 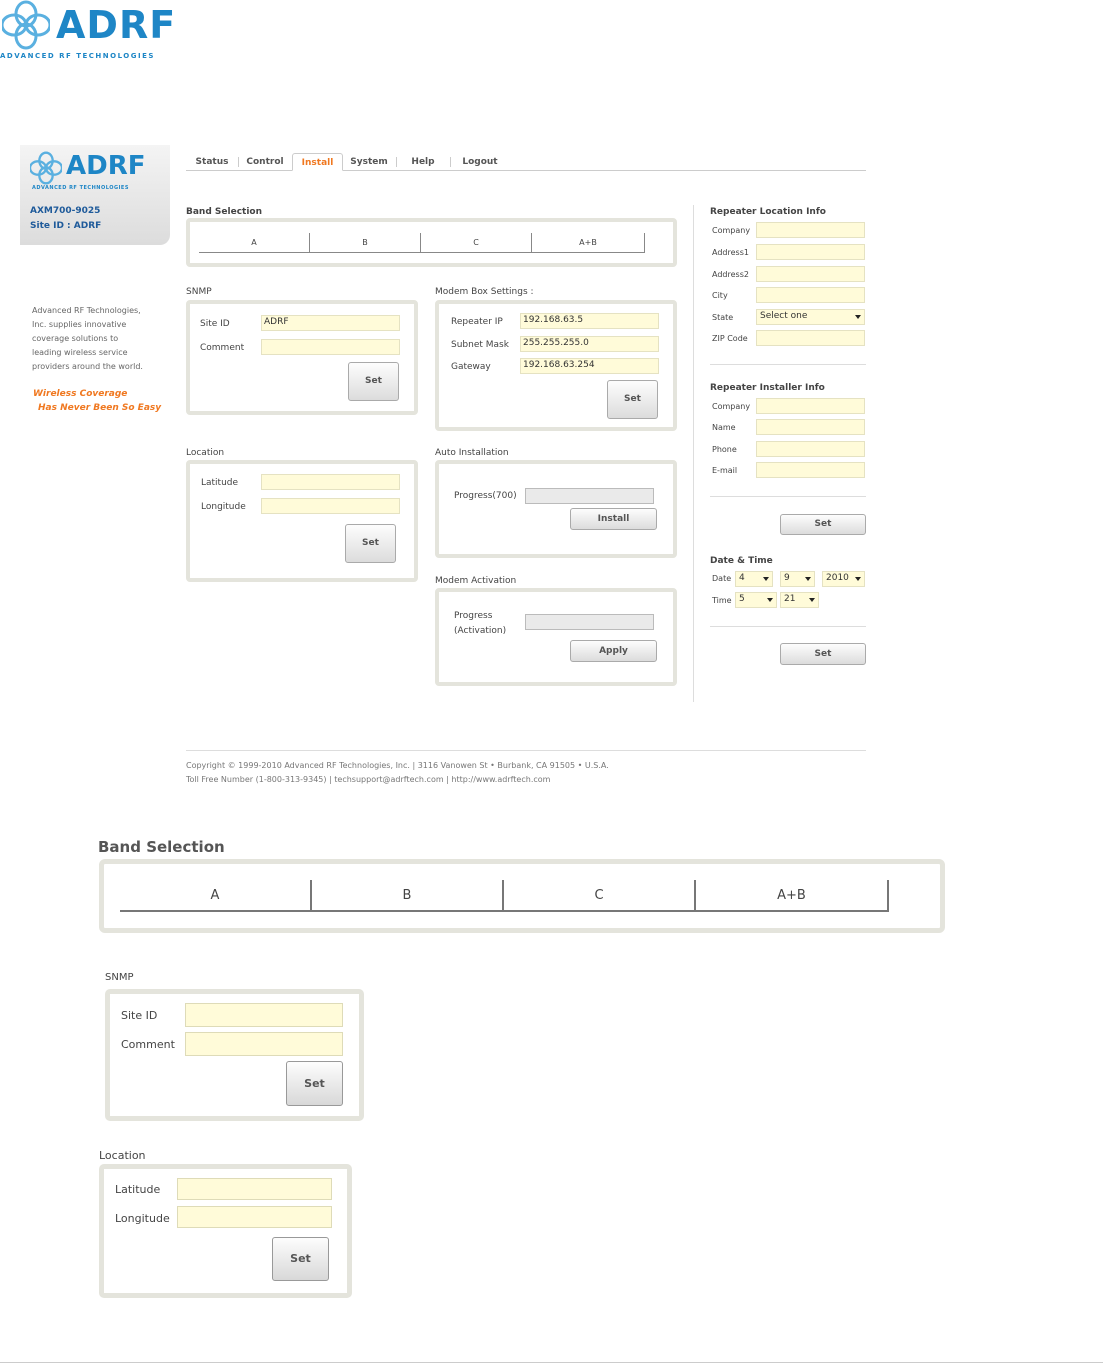 I want to click on activation-progress-label: Progress, so click(x=473, y=616).